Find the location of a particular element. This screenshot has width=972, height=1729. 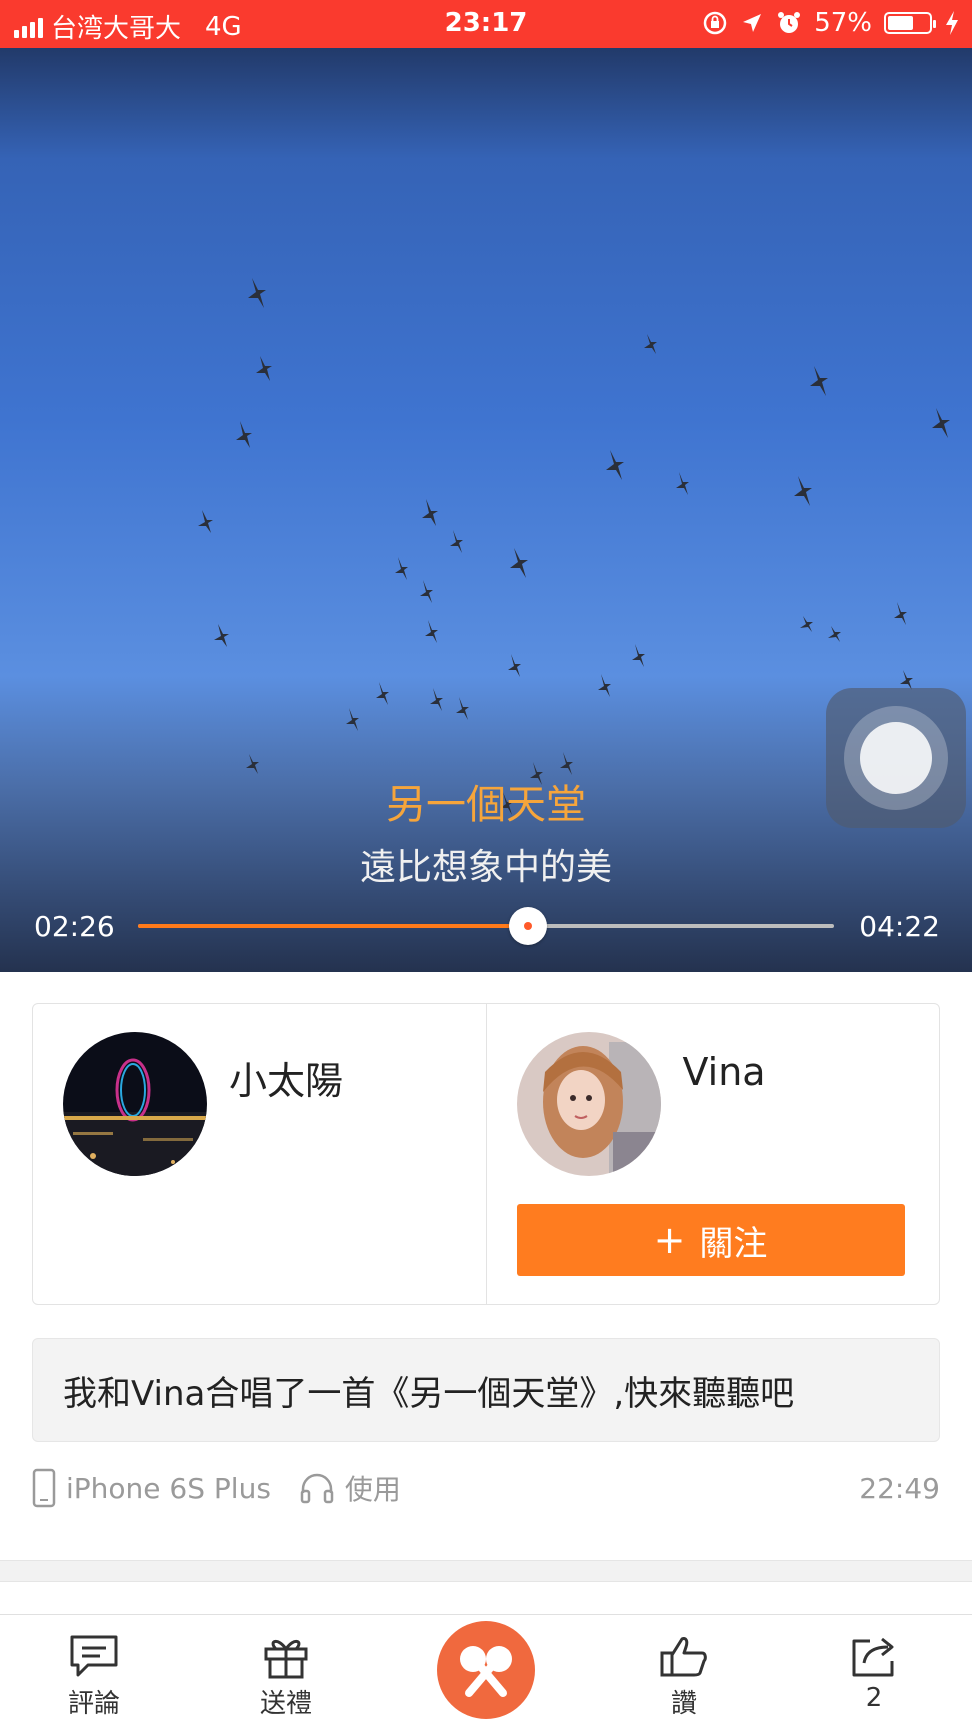

sing-duet-button is located at coordinates (486, 1670).